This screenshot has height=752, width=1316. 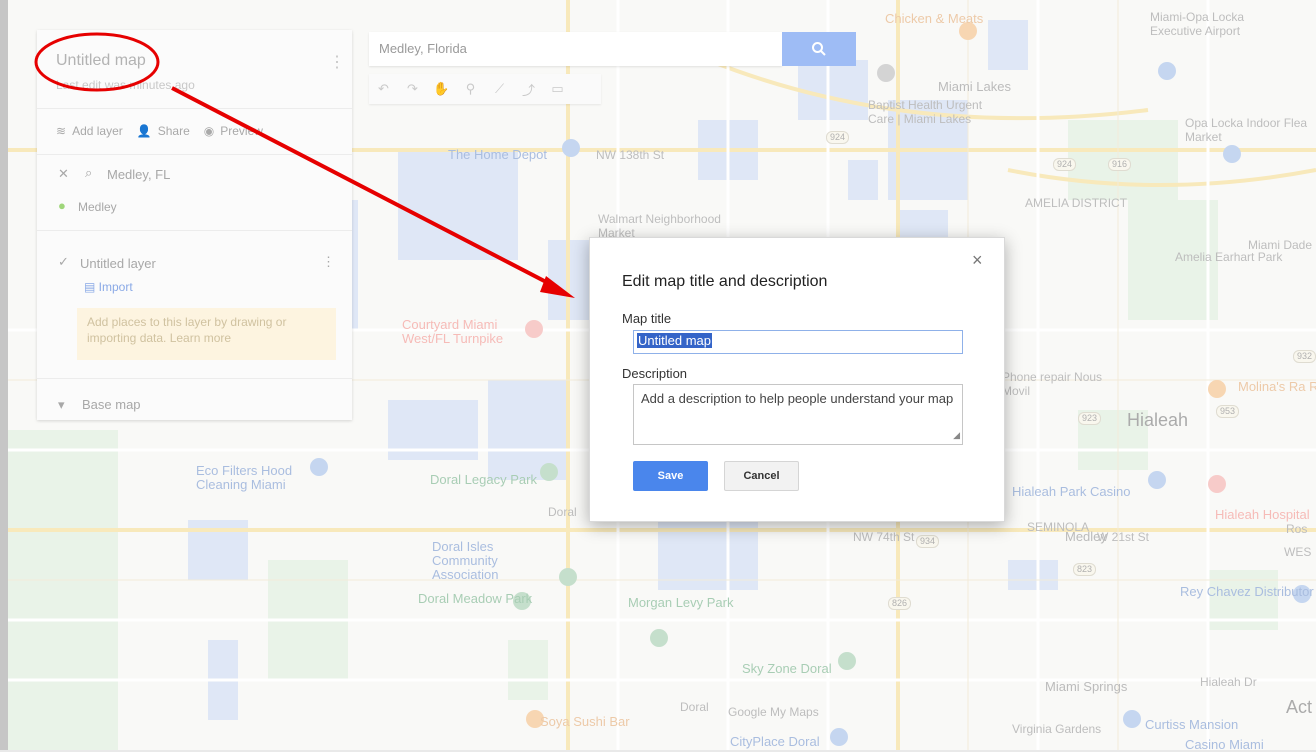 What do you see at coordinates (499, 89) in the screenshot?
I see `draw-line-icon: ⟋` at bounding box center [499, 89].